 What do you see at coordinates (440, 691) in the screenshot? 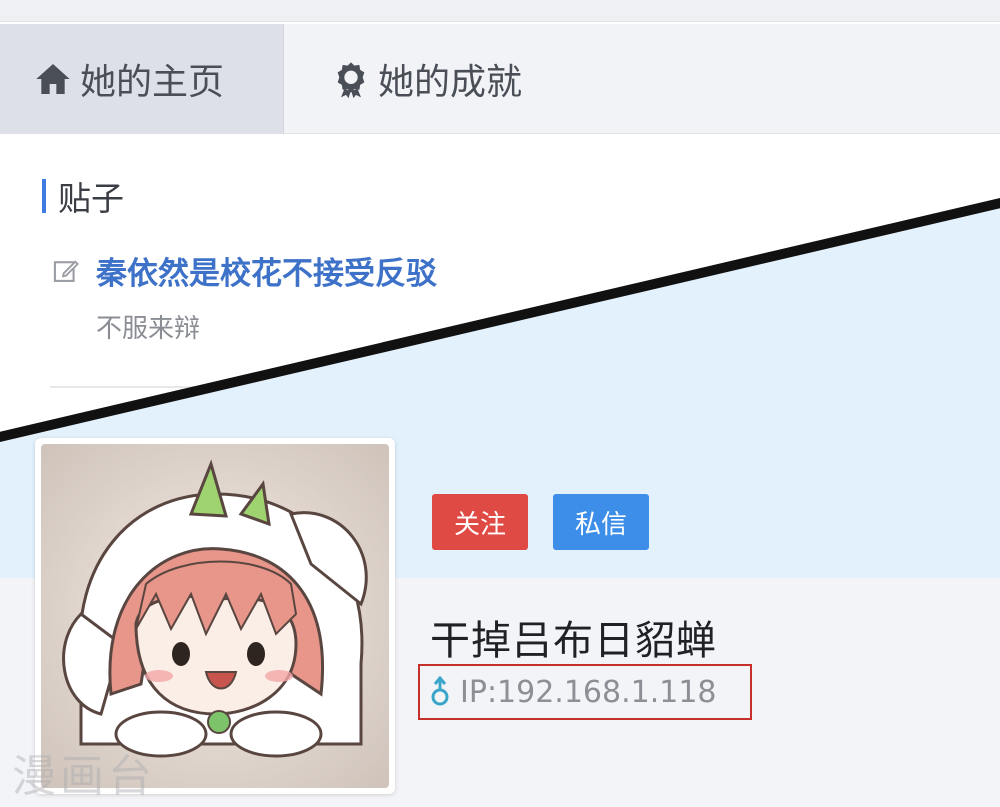
I see `male-icon` at bounding box center [440, 691].